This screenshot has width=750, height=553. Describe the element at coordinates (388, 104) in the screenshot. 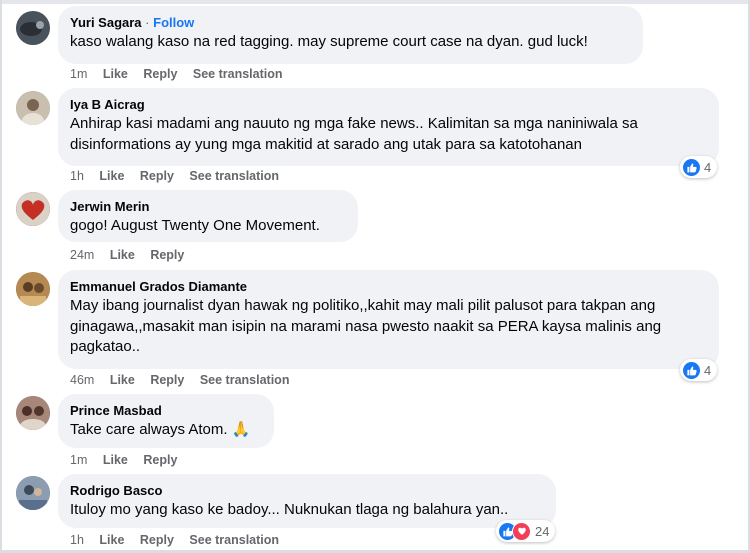

I see `author-name: Iya B Aicrag` at that location.